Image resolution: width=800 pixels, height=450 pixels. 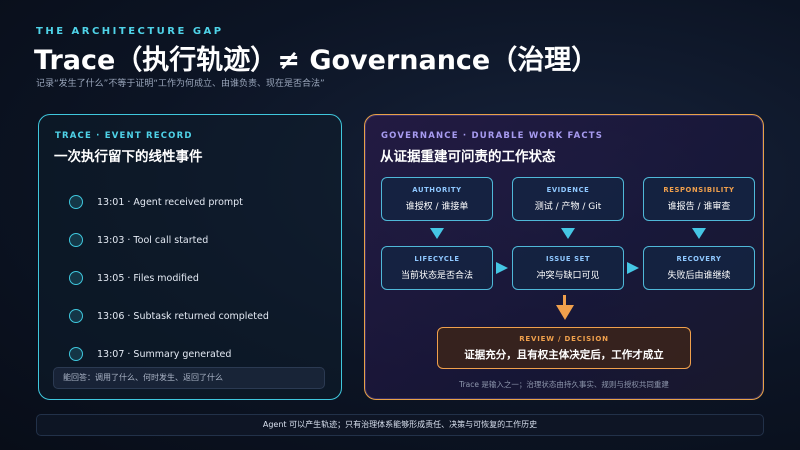 What do you see at coordinates (564, 384) in the screenshot?
I see `governance-note: Trace 是输入之一；治理状态由持久事实、规则与授权共同重建` at bounding box center [564, 384].